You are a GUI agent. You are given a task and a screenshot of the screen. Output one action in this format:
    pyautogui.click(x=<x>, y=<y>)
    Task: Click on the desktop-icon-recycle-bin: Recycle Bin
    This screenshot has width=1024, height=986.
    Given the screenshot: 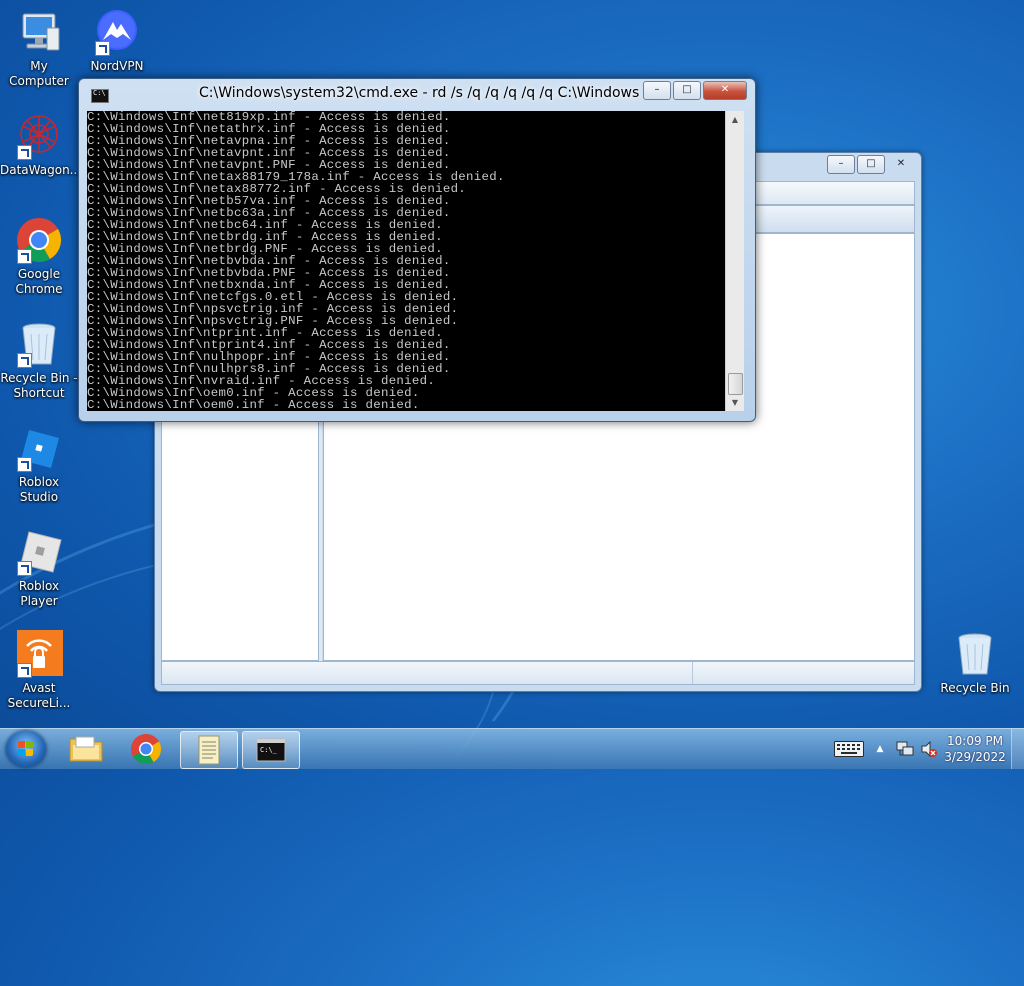 What is the action you would take?
    pyautogui.click(x=975, y=663)
    